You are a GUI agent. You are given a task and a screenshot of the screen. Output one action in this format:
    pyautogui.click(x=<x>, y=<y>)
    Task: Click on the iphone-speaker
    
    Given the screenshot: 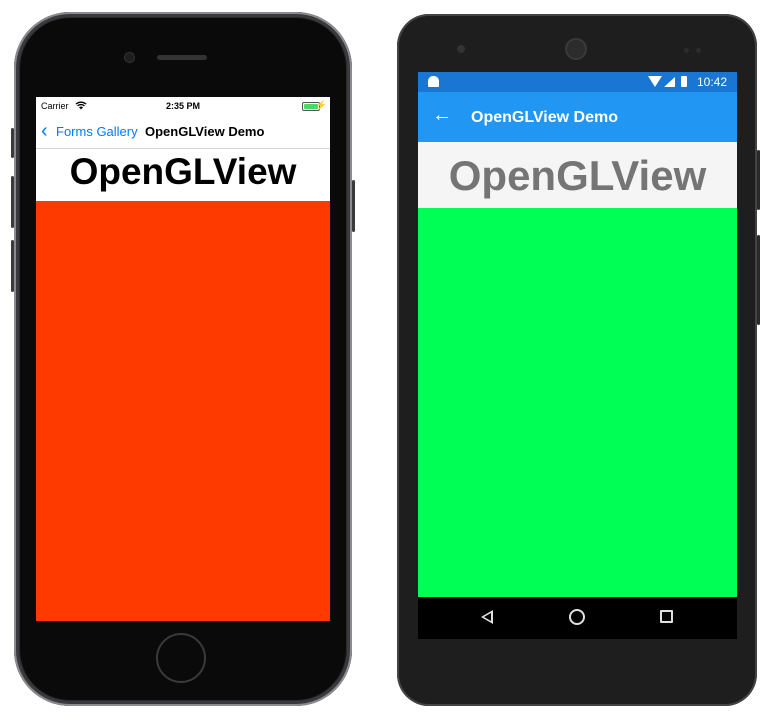 What is the action you would take?
    pyautogui.click(x=182, y=57)
    